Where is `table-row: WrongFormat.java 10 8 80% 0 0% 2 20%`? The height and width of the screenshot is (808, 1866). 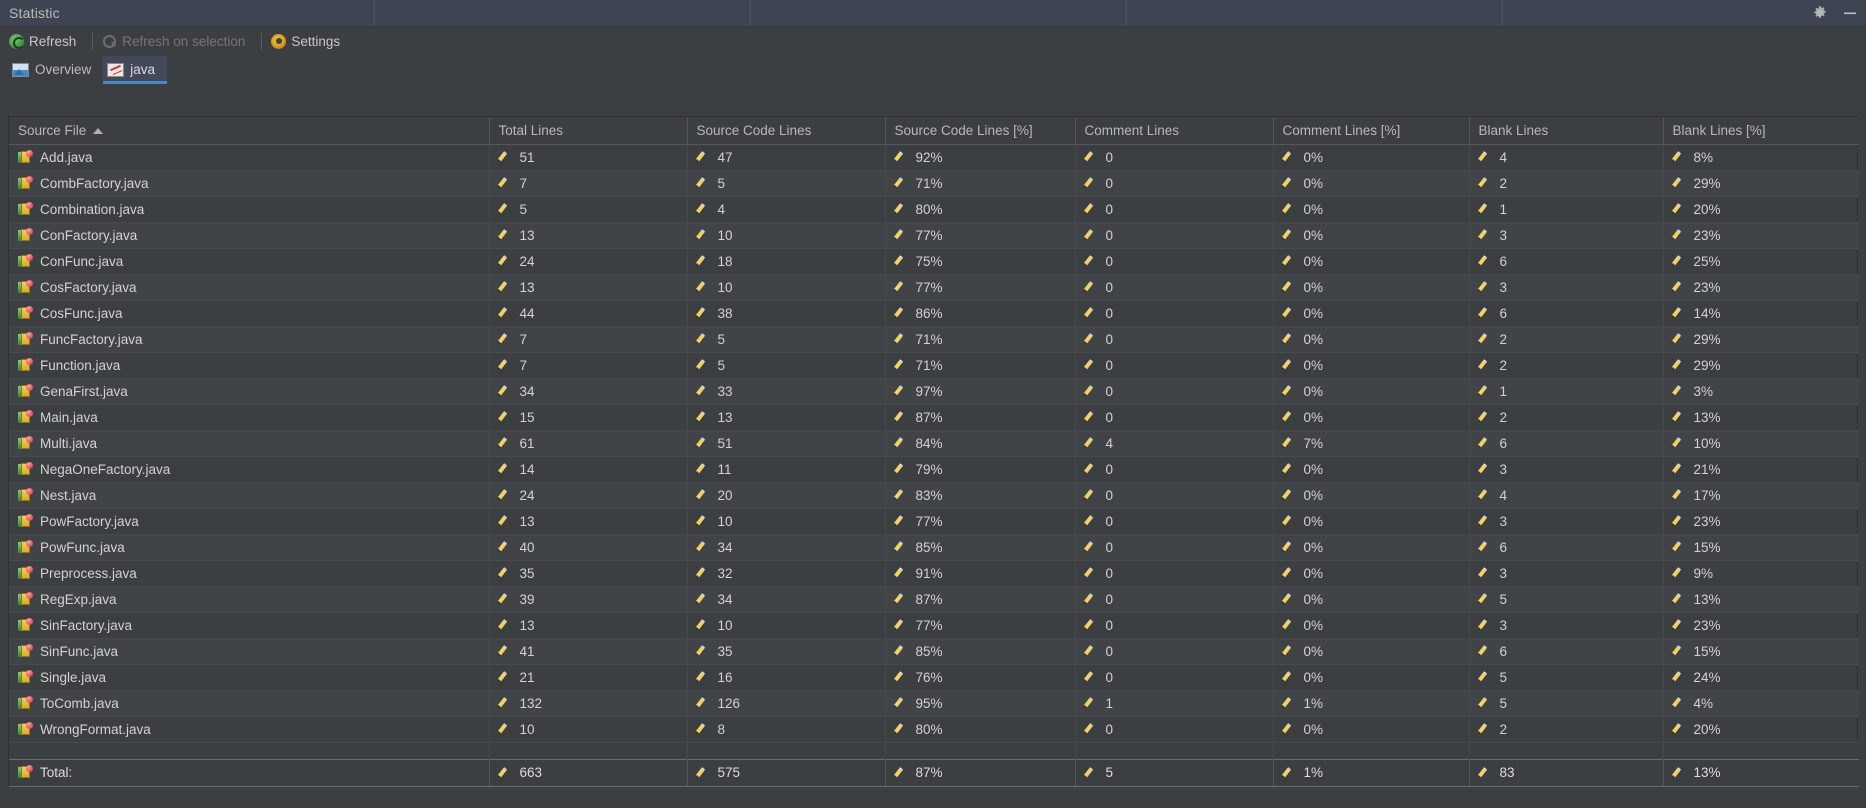
table-row: WrongFormat.java 10 8 80% 0 0% 2 20% is located at coordinates (934, 729).